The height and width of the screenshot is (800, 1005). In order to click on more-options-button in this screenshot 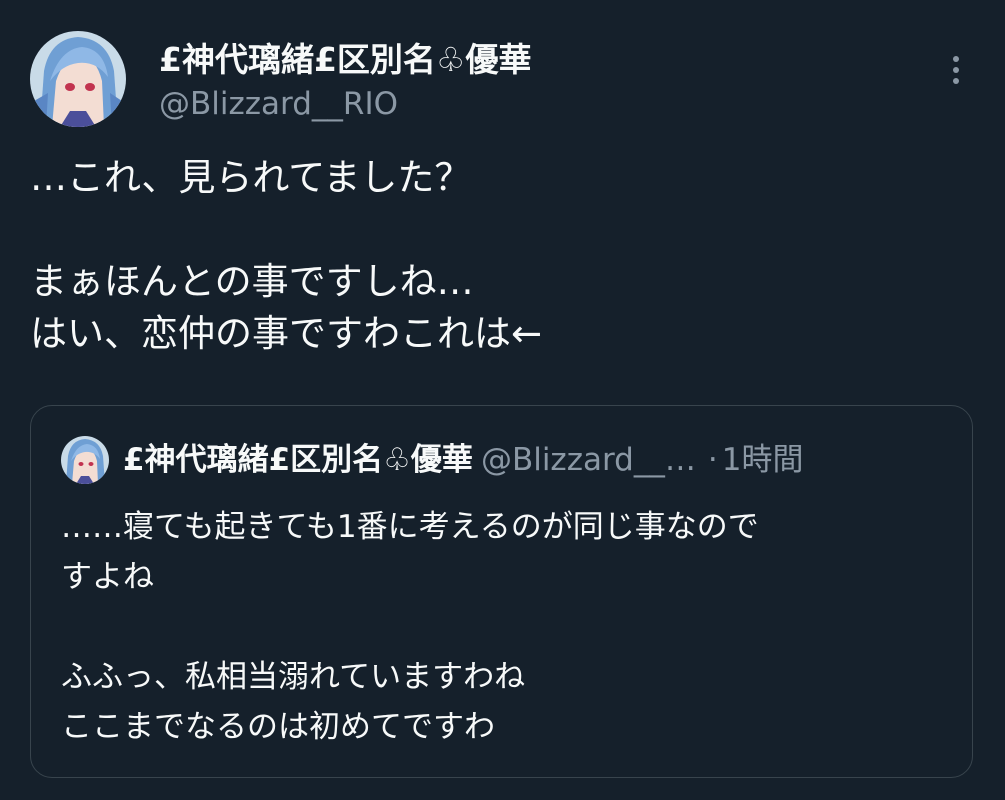, I will do `click(956, 70)`.